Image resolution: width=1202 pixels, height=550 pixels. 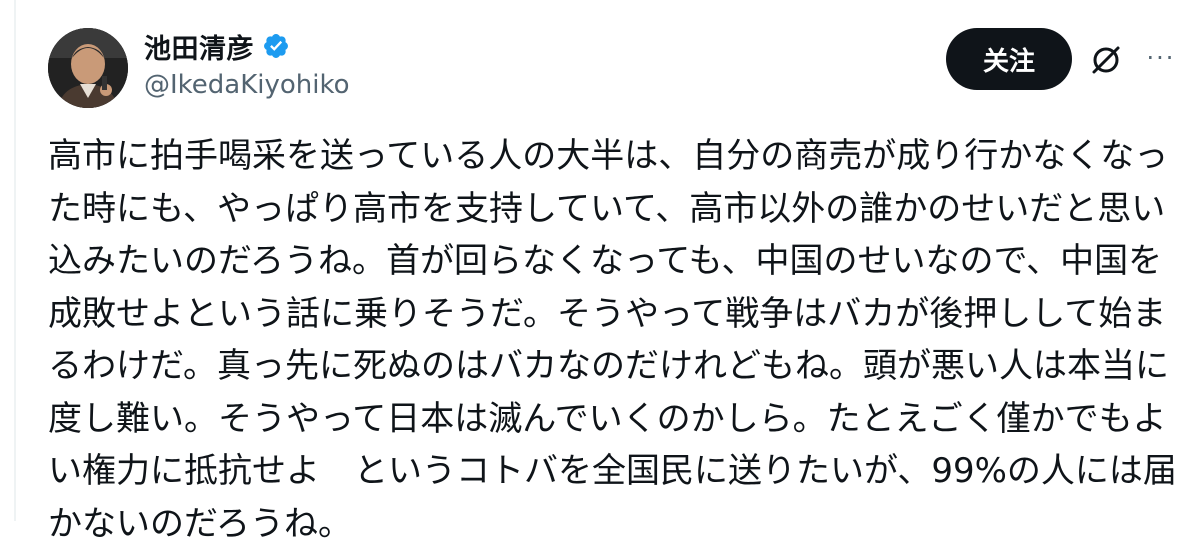 I want to click on verified-badge-icon, so click(x=276, y=46).